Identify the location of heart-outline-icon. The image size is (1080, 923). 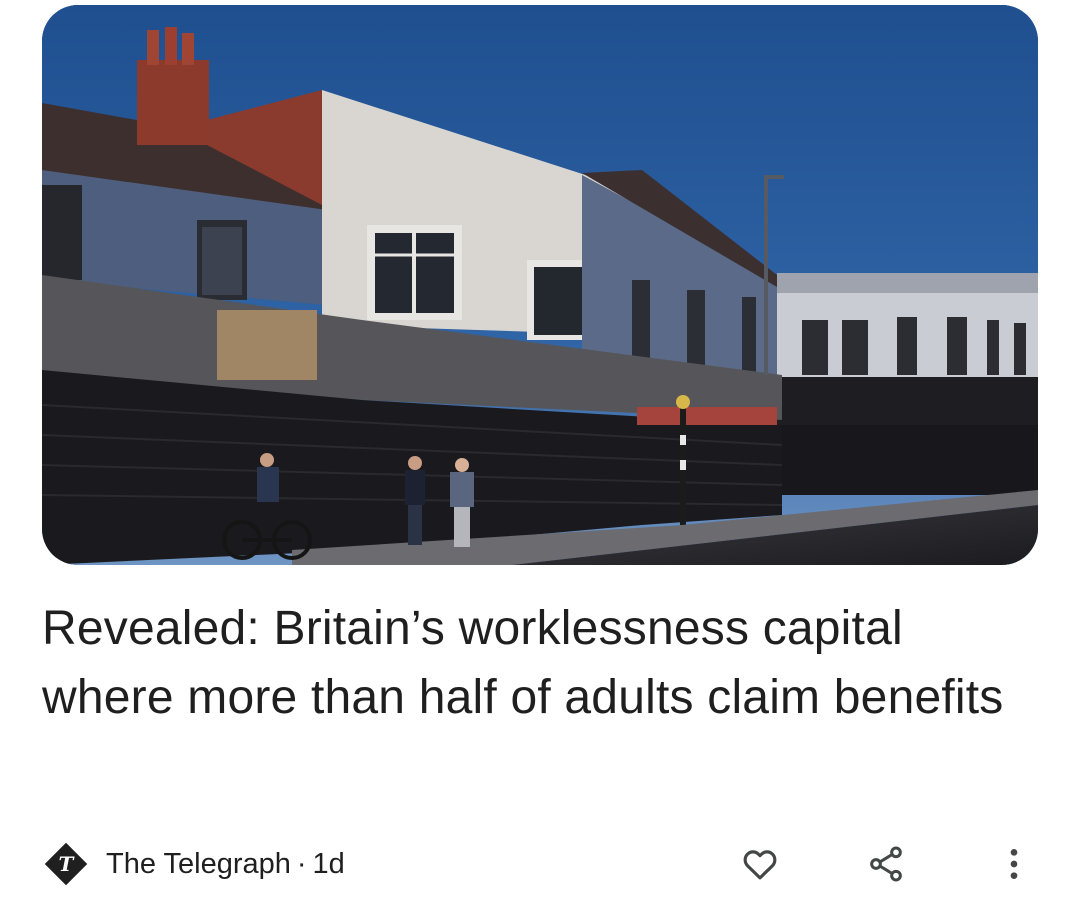
(760, 864).